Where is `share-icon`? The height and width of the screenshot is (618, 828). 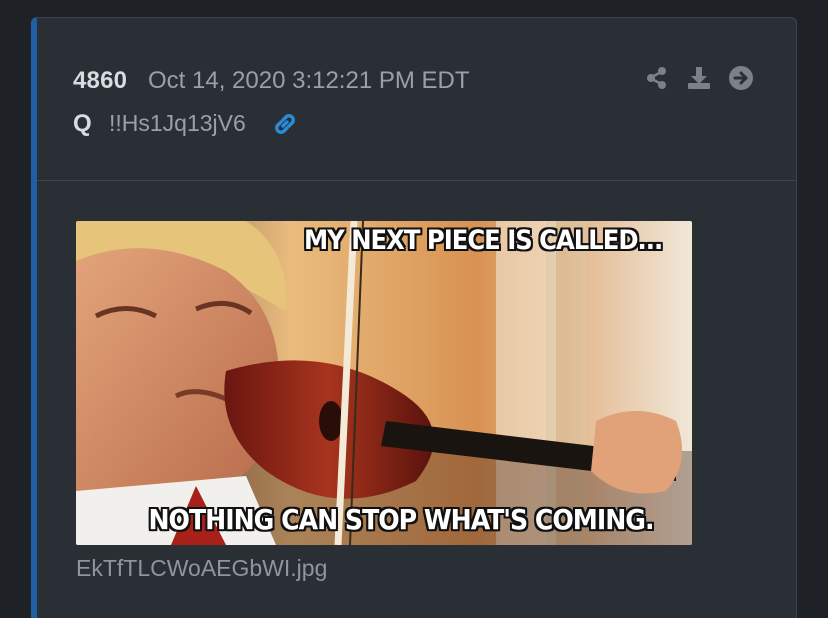
share-icon is located at coordinates (657, 78).